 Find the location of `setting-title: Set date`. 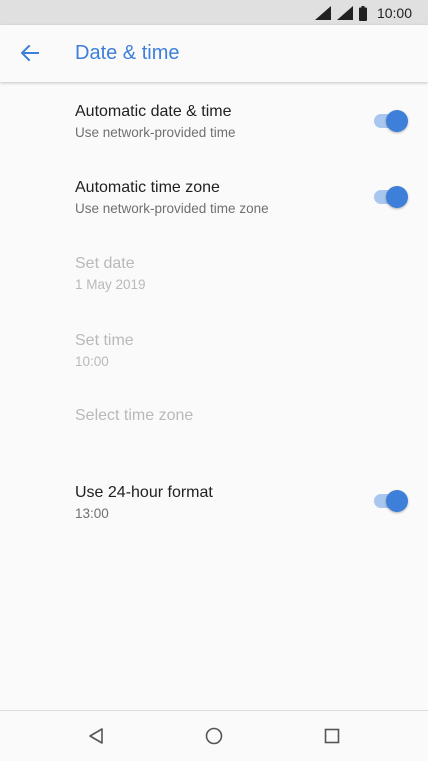

setting-title: Set date is located at coordinates (105, 263).